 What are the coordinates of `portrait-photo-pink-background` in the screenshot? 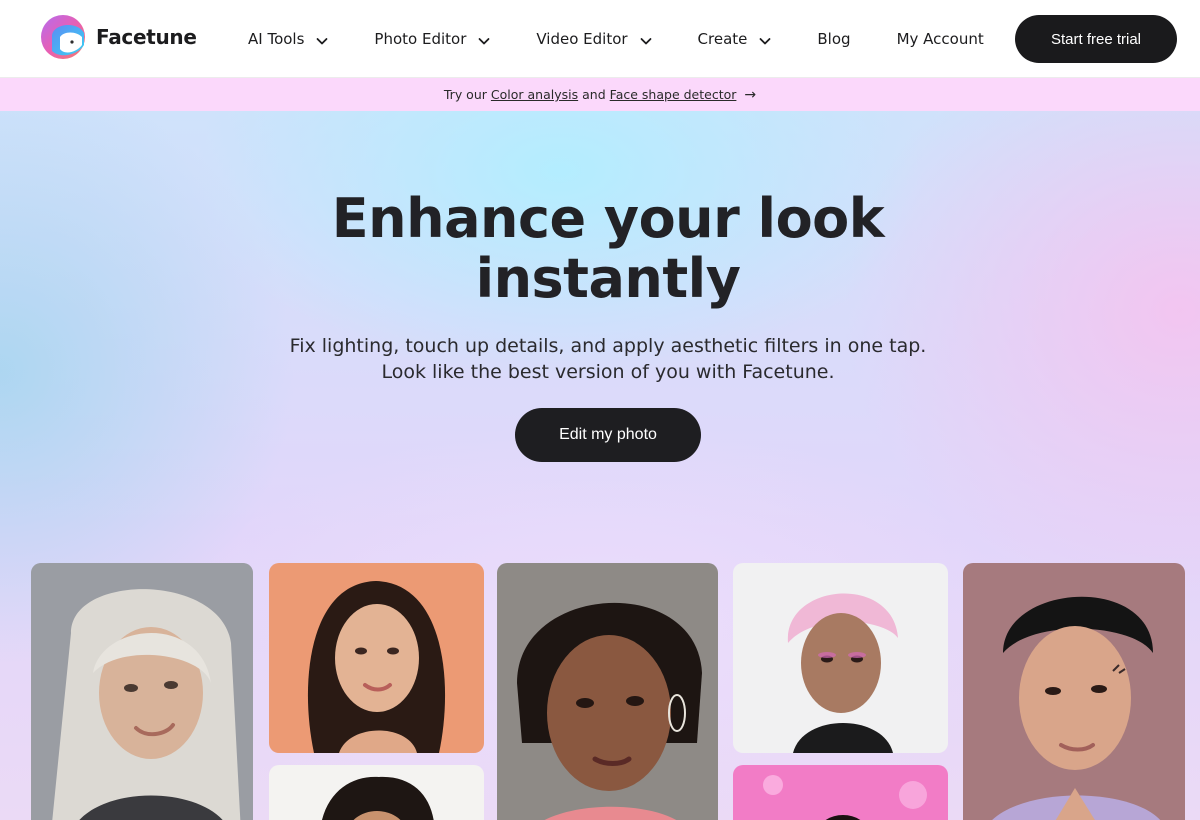 It's located at (840, 792).